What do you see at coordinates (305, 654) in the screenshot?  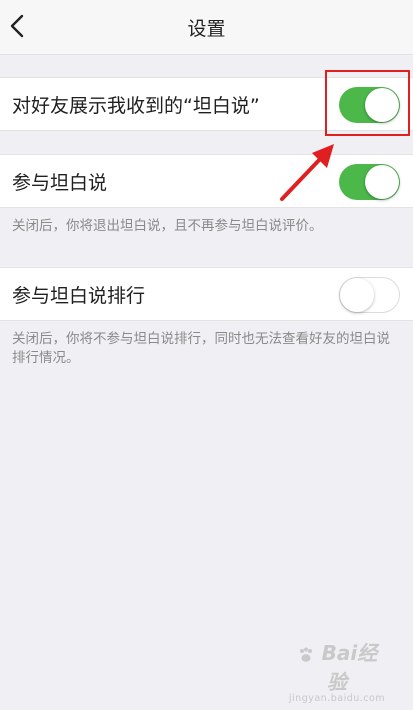 I see `paw-icon` at bounding box center [305, 654].